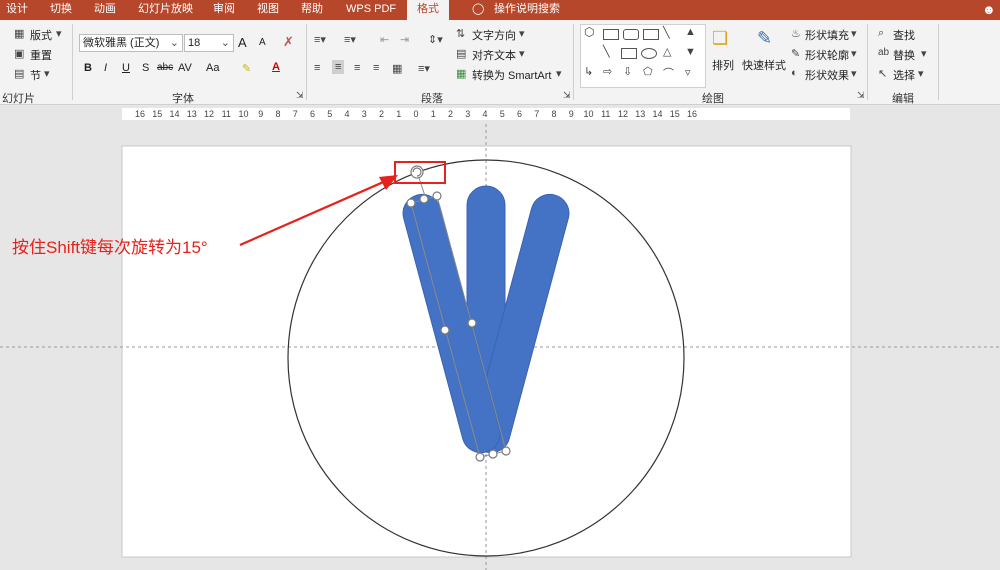  What do you see at coordinates (242, 42) in the screenshot?
I see `grow-font-button: A` at bounding box center [242, 42].